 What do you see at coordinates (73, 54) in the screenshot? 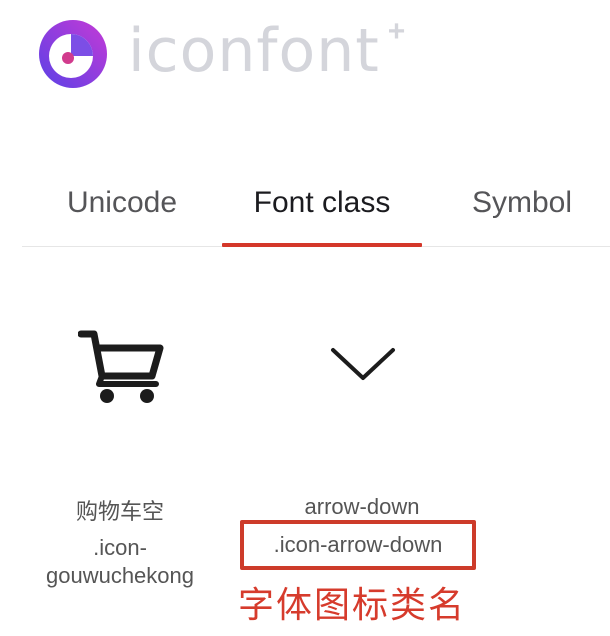
I see `iconfont-logo-icon` at bounding box center [73, 54].